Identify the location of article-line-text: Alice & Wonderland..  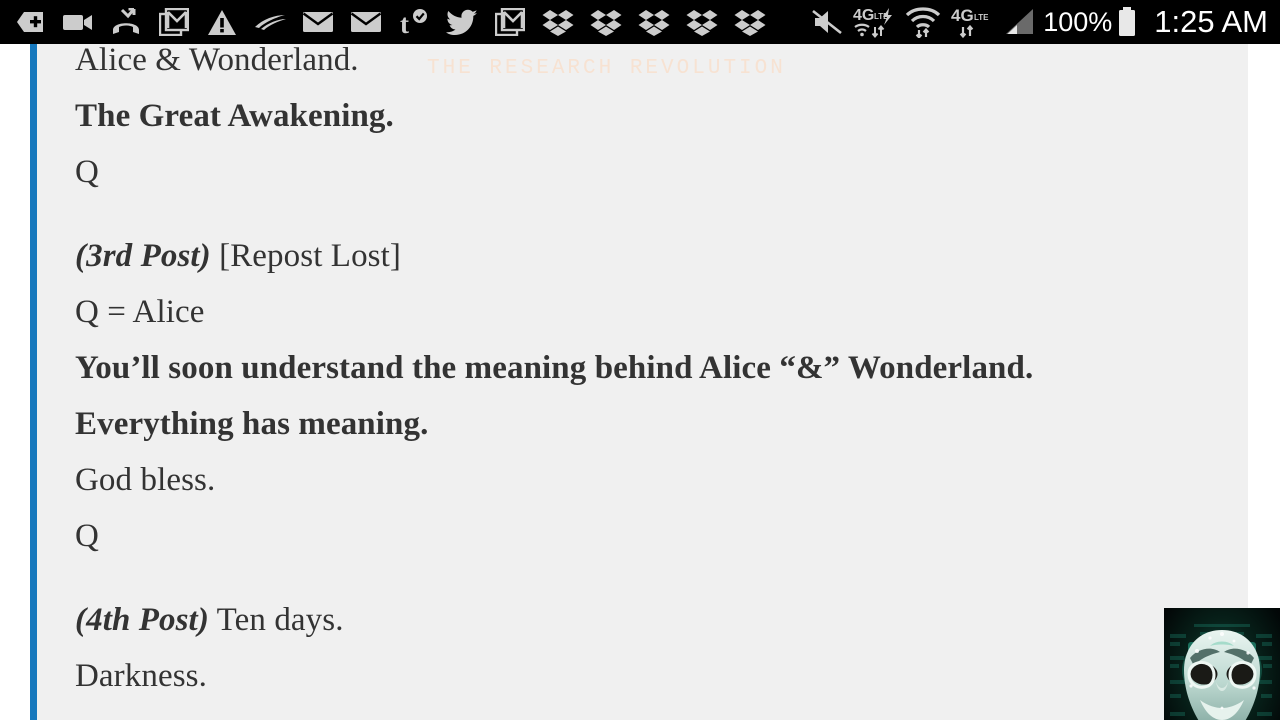
(217, 61).